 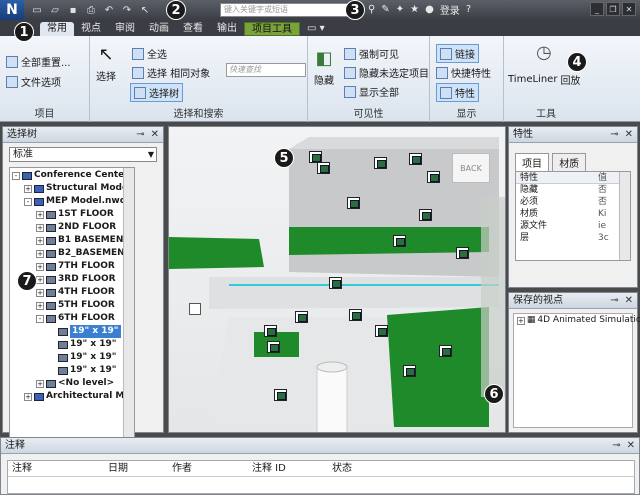 What do you see at coordinates (73, 240) in the screenshot?
I see `tree-item: + B1 BASEMENT` at bounding box center [73, 240].